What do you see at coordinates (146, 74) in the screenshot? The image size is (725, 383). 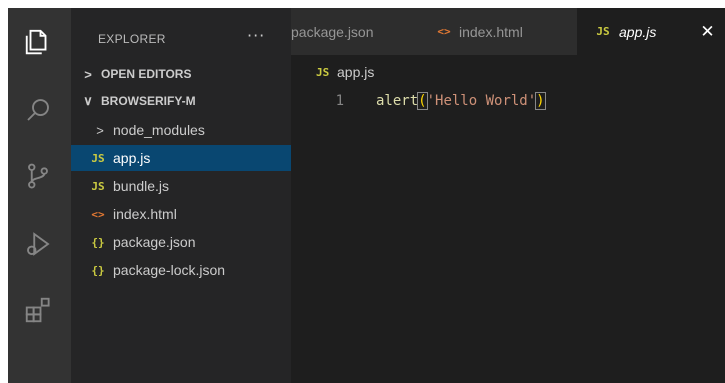 I see `section-label: OPEN EDITORS` at bounding box center [146, 74].